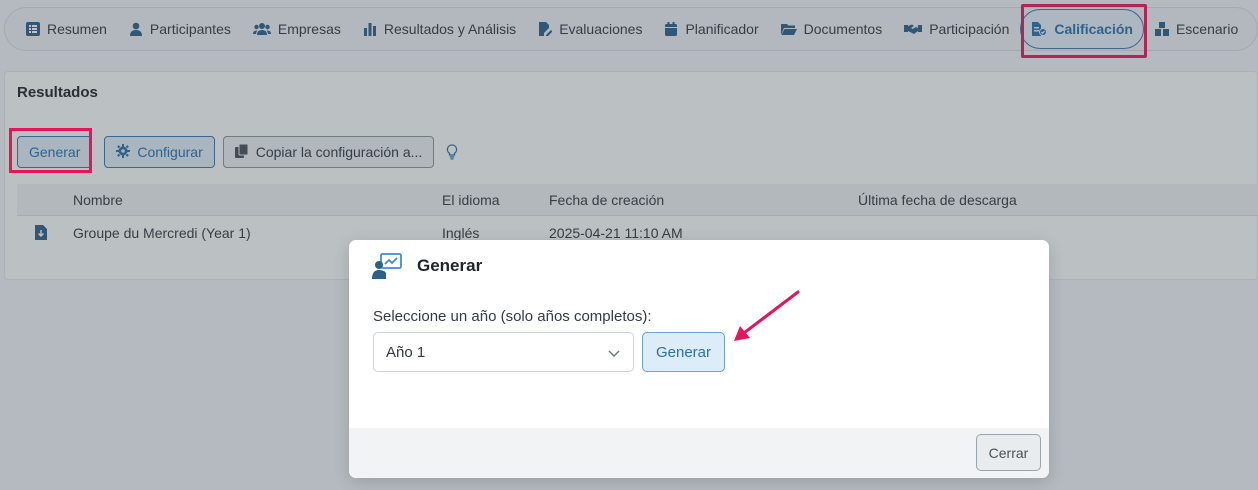 The height and width of the screenshot is (490, 1258). I want to click on chevron-down-icon, so click(614, 352).